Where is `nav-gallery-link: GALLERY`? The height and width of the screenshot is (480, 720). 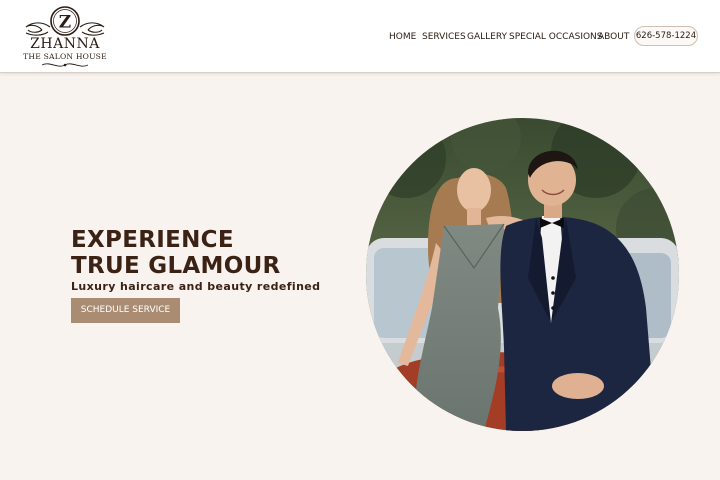 nav-gallery-link: GALLERY is located at coordinates (487, 37).